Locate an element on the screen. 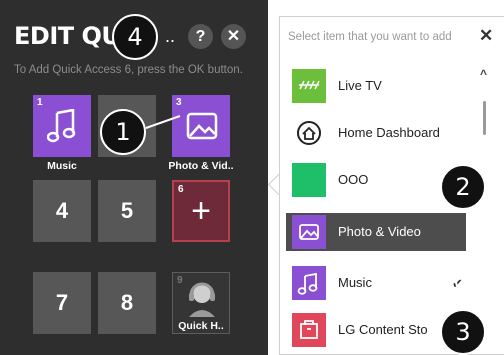 The image size is (504, 355). home-dashboard-icon is located at coordinates (309, 133).